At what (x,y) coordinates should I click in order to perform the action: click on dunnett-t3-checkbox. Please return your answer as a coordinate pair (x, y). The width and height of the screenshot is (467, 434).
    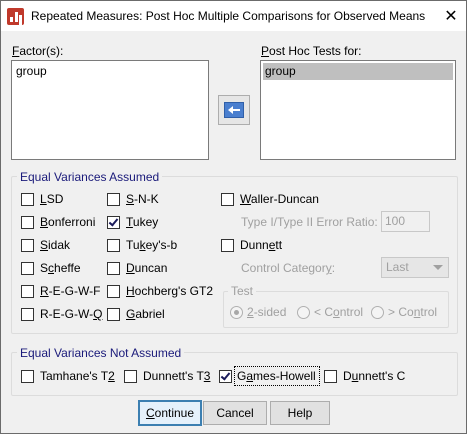
    Looking at the image, I should click on (130, 376).